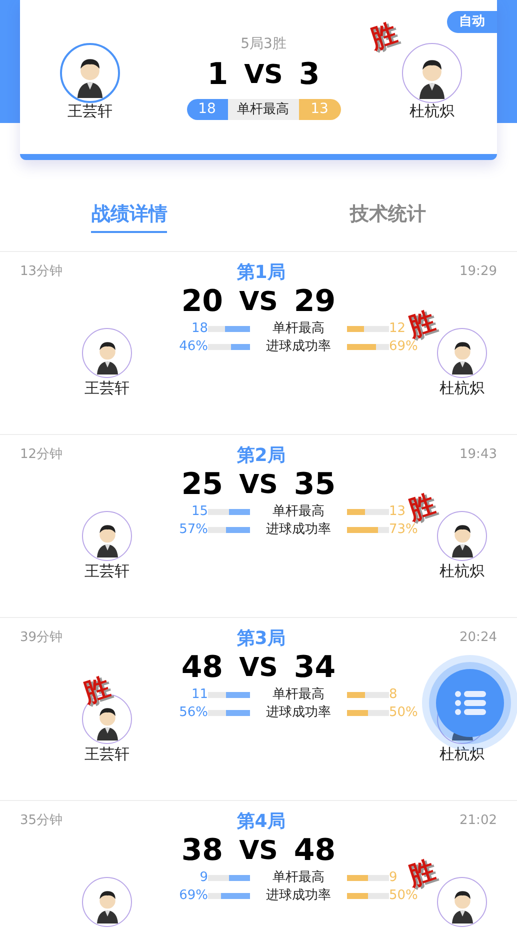 The image size is (517, 932). What do you see at coordinates (41, 821) in the screenshot?
I see `game-duration: 35分钟` at bounding box center [41, 821].